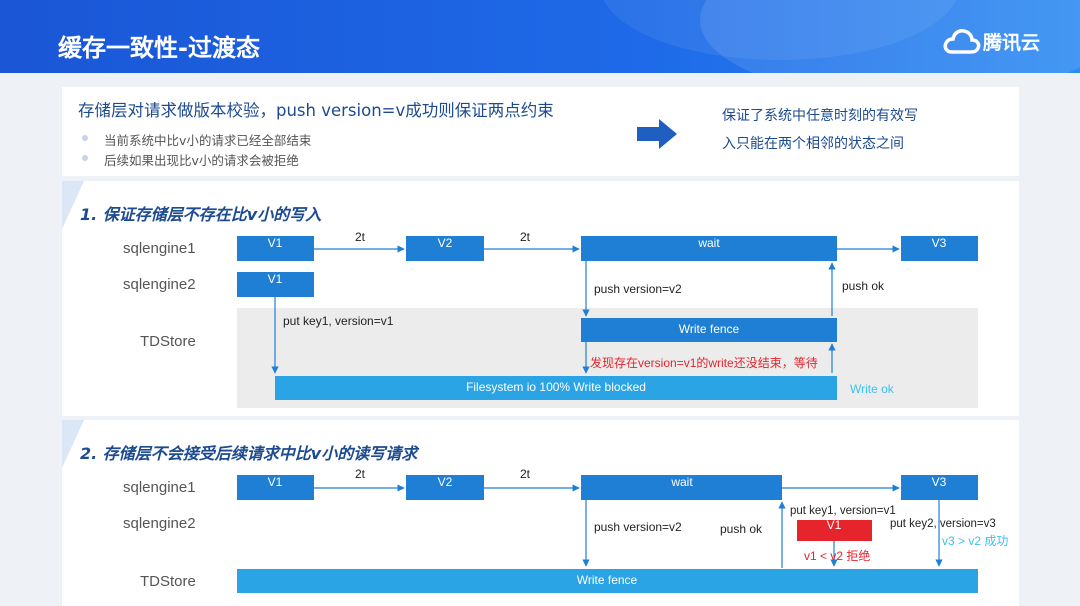 This screenshot has width=1080, height=606. I want to click on put-label: put key2, version=v3, so click(943, 524).